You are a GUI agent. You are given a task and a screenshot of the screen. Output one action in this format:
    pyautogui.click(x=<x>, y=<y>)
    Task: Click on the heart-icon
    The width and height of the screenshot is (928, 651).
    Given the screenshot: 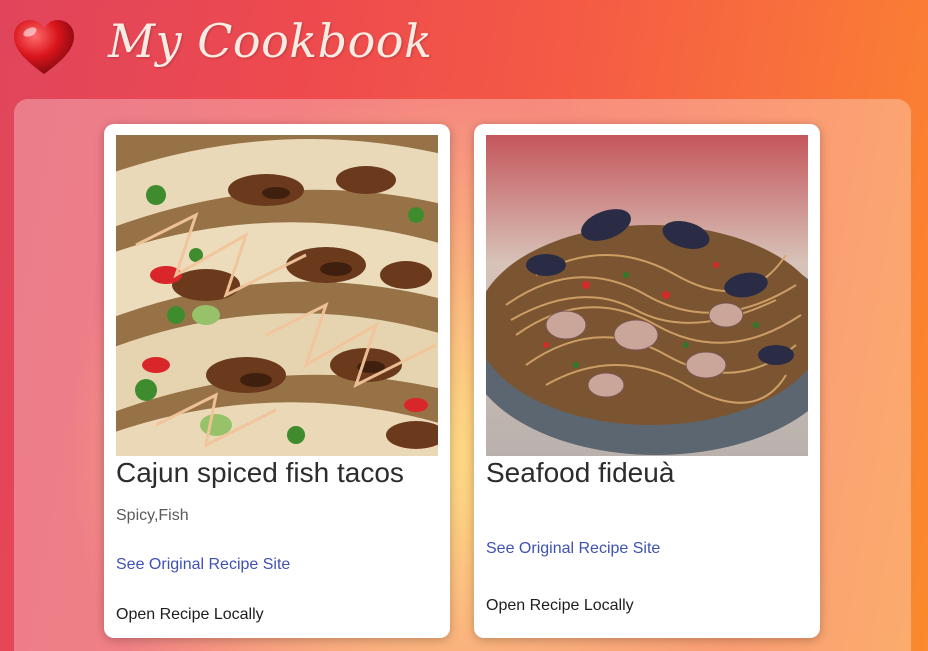 What is the action you would take?
    pyautogui.click(x=44, y=47)
    